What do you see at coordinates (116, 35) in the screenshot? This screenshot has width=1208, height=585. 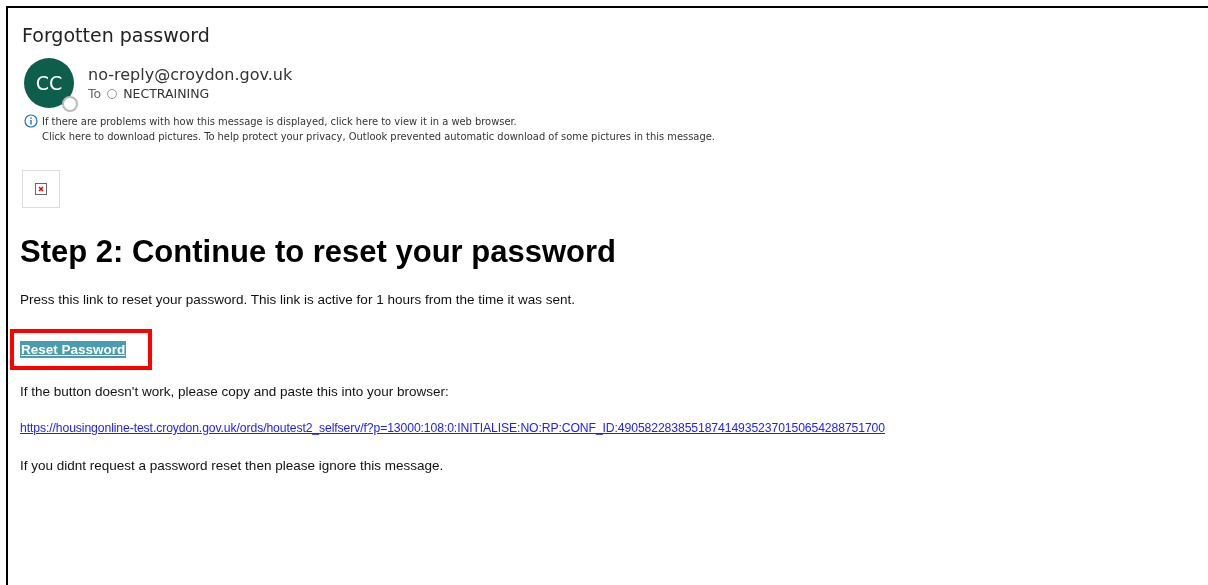 I see `message-subject: Forgotten password` at bounding box center [116, 35].